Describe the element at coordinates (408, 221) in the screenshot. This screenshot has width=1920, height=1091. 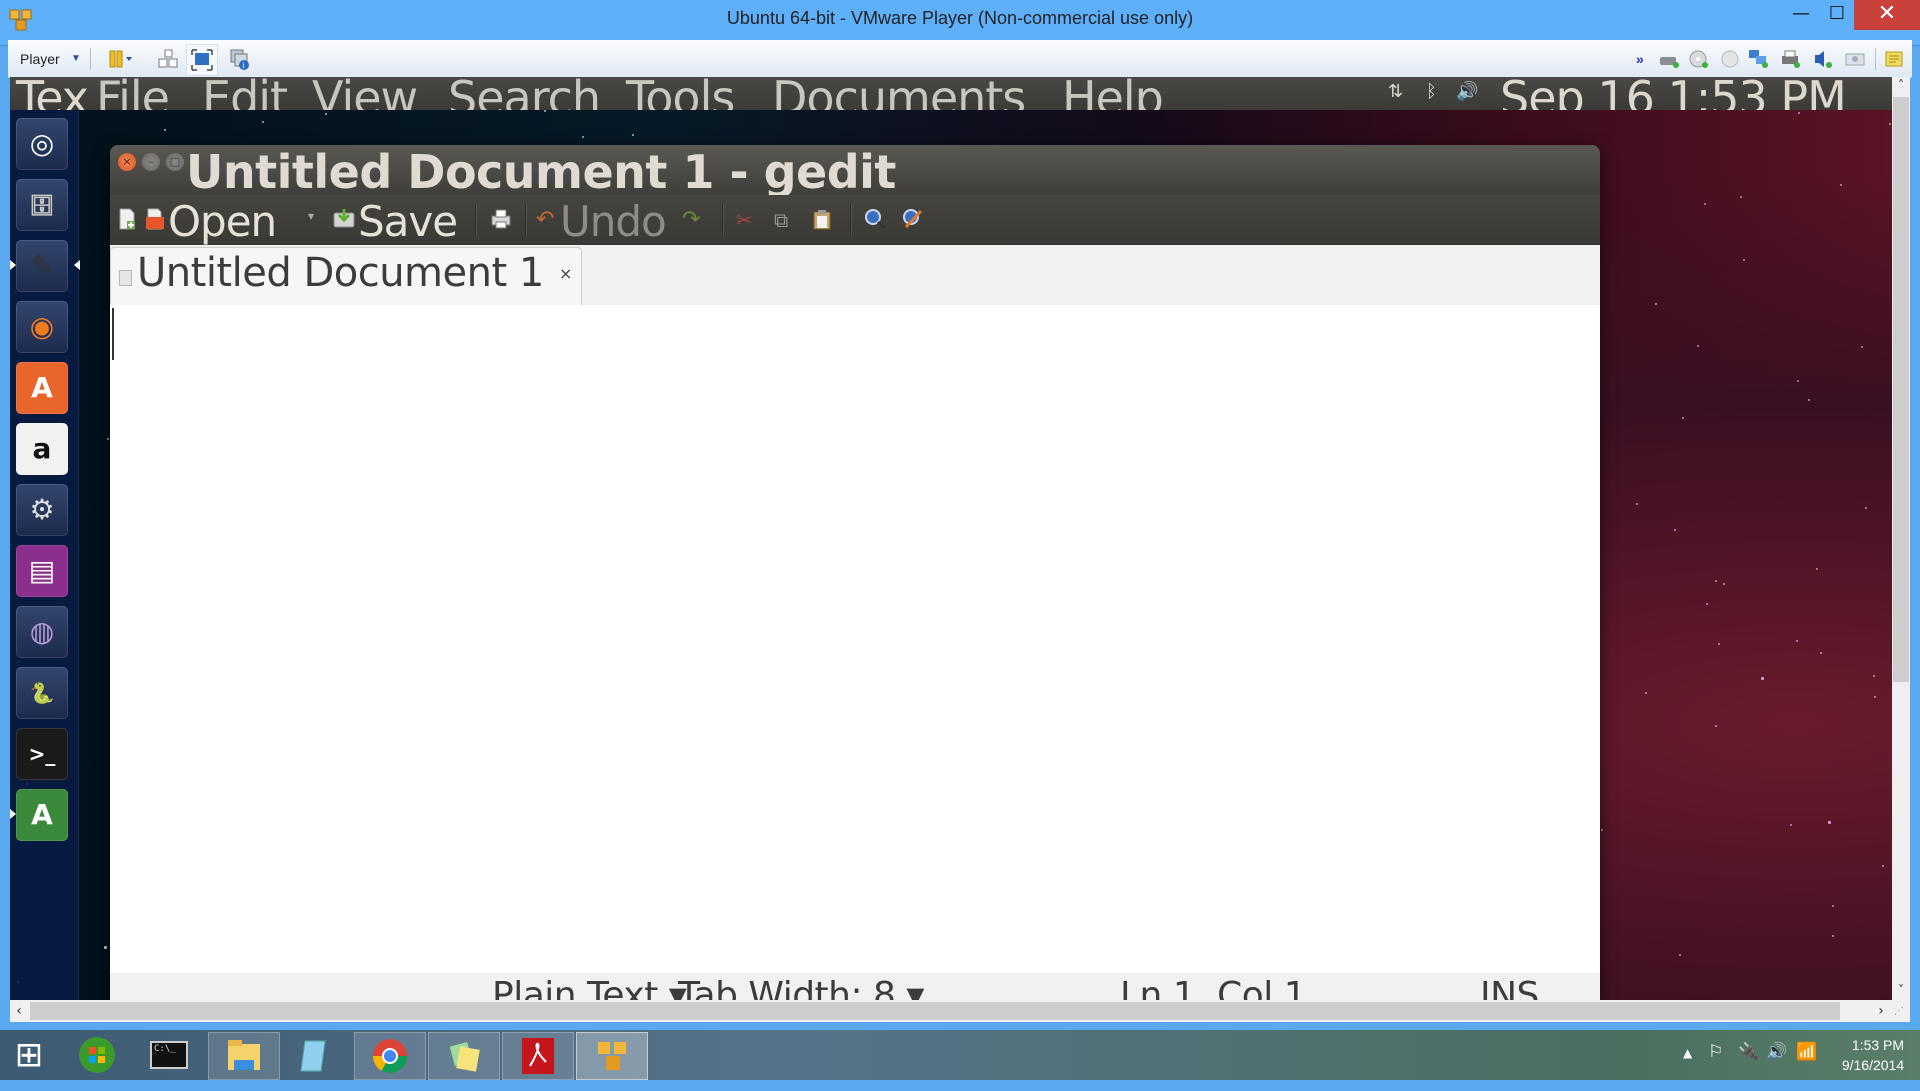
I see `save-button-label: Save` at that location.